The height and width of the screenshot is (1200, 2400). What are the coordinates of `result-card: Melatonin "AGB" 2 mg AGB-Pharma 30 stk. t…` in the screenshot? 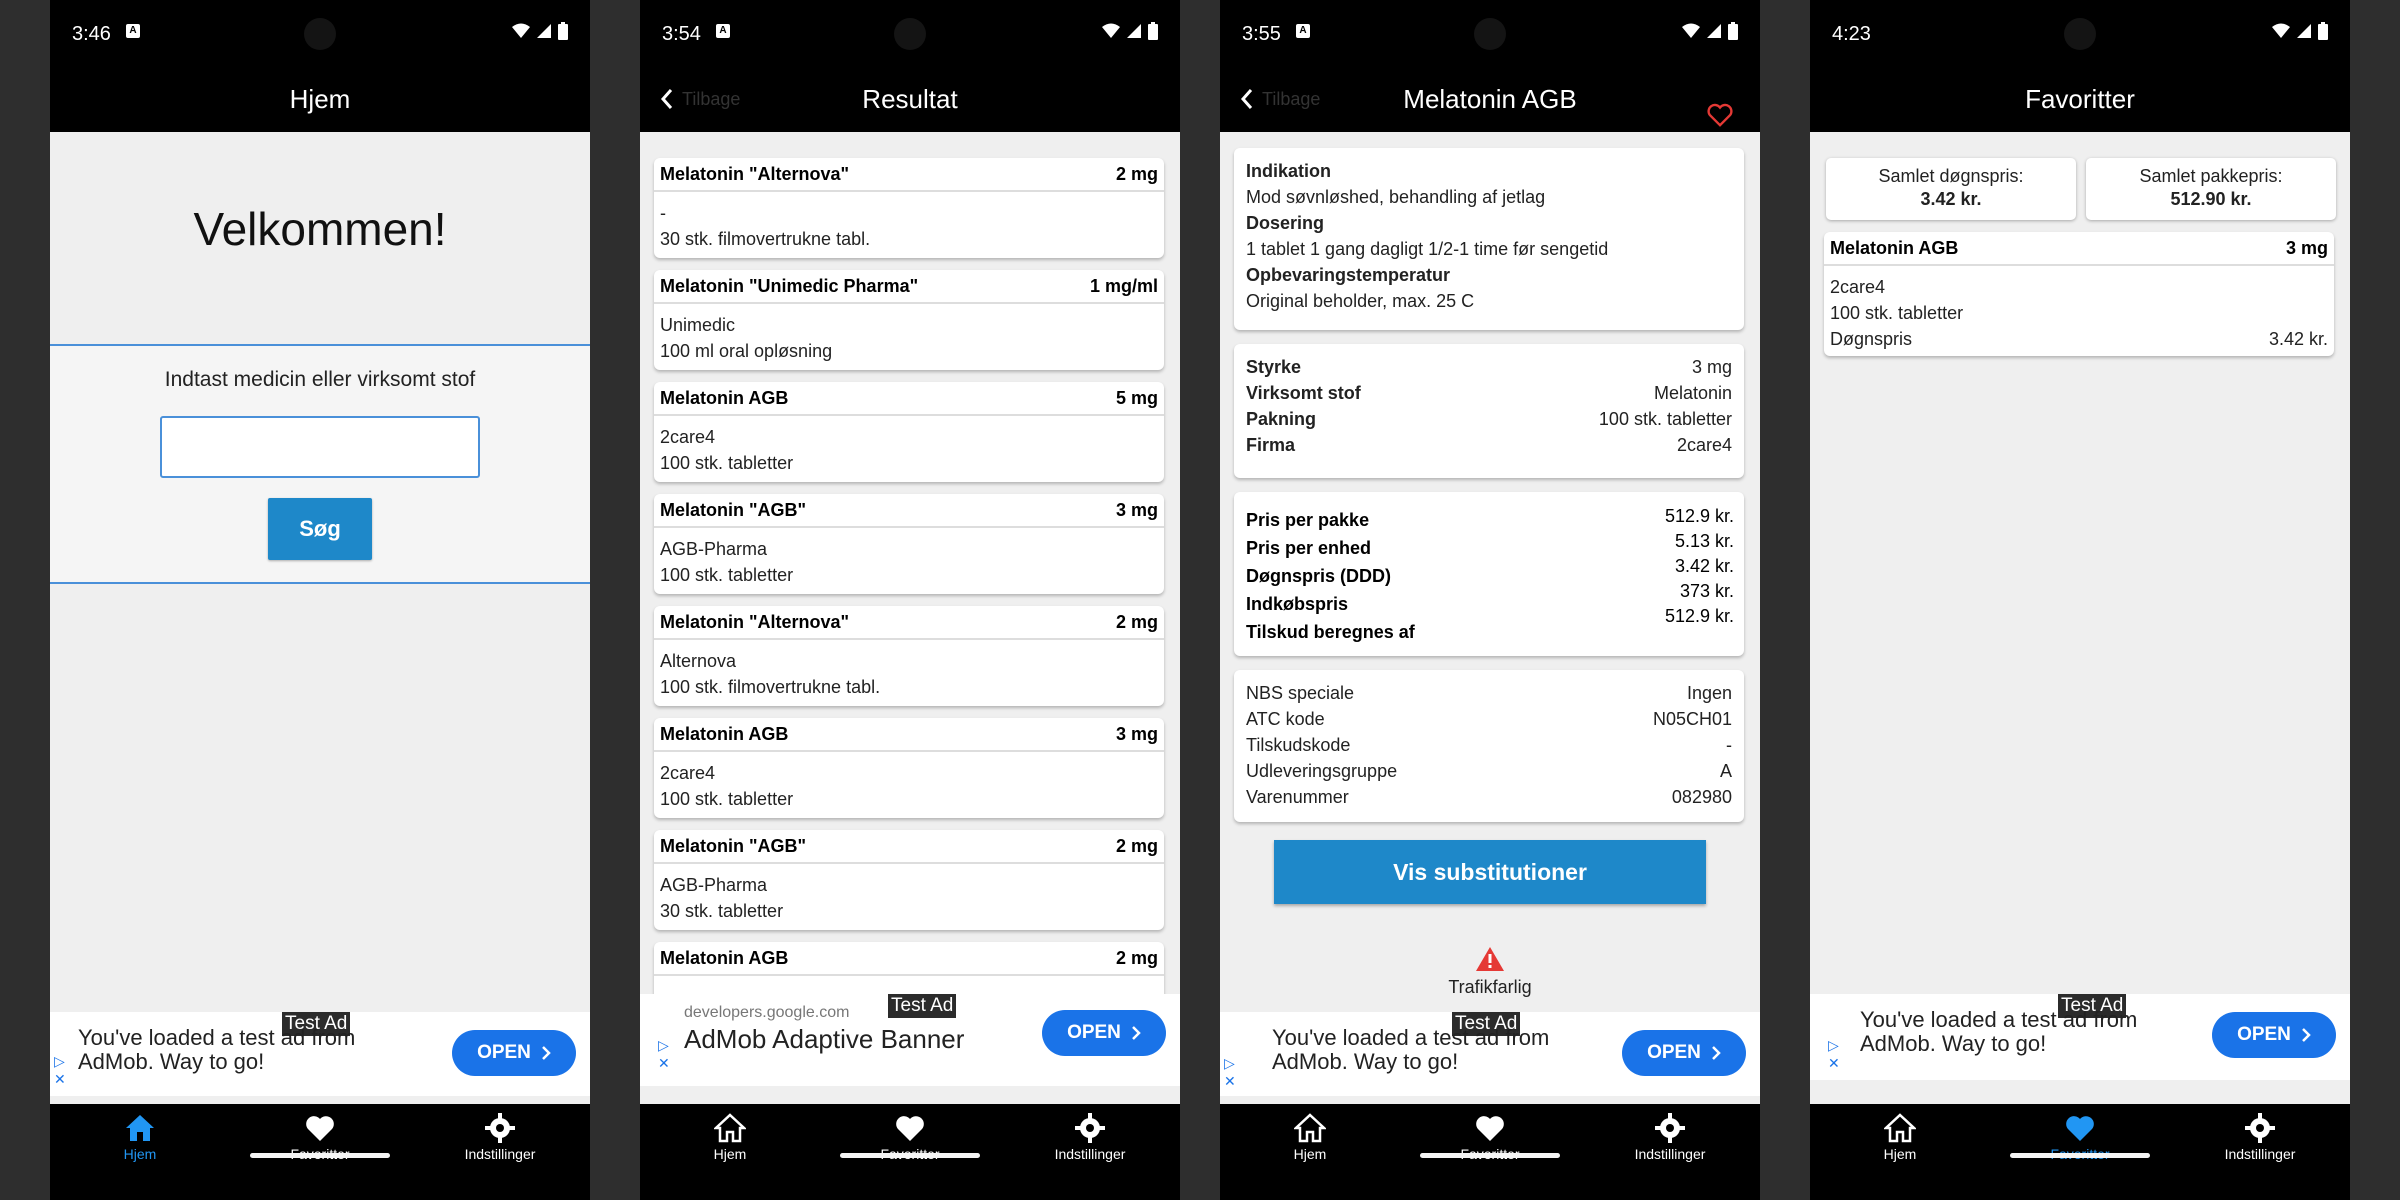 It's located at (909, 880).